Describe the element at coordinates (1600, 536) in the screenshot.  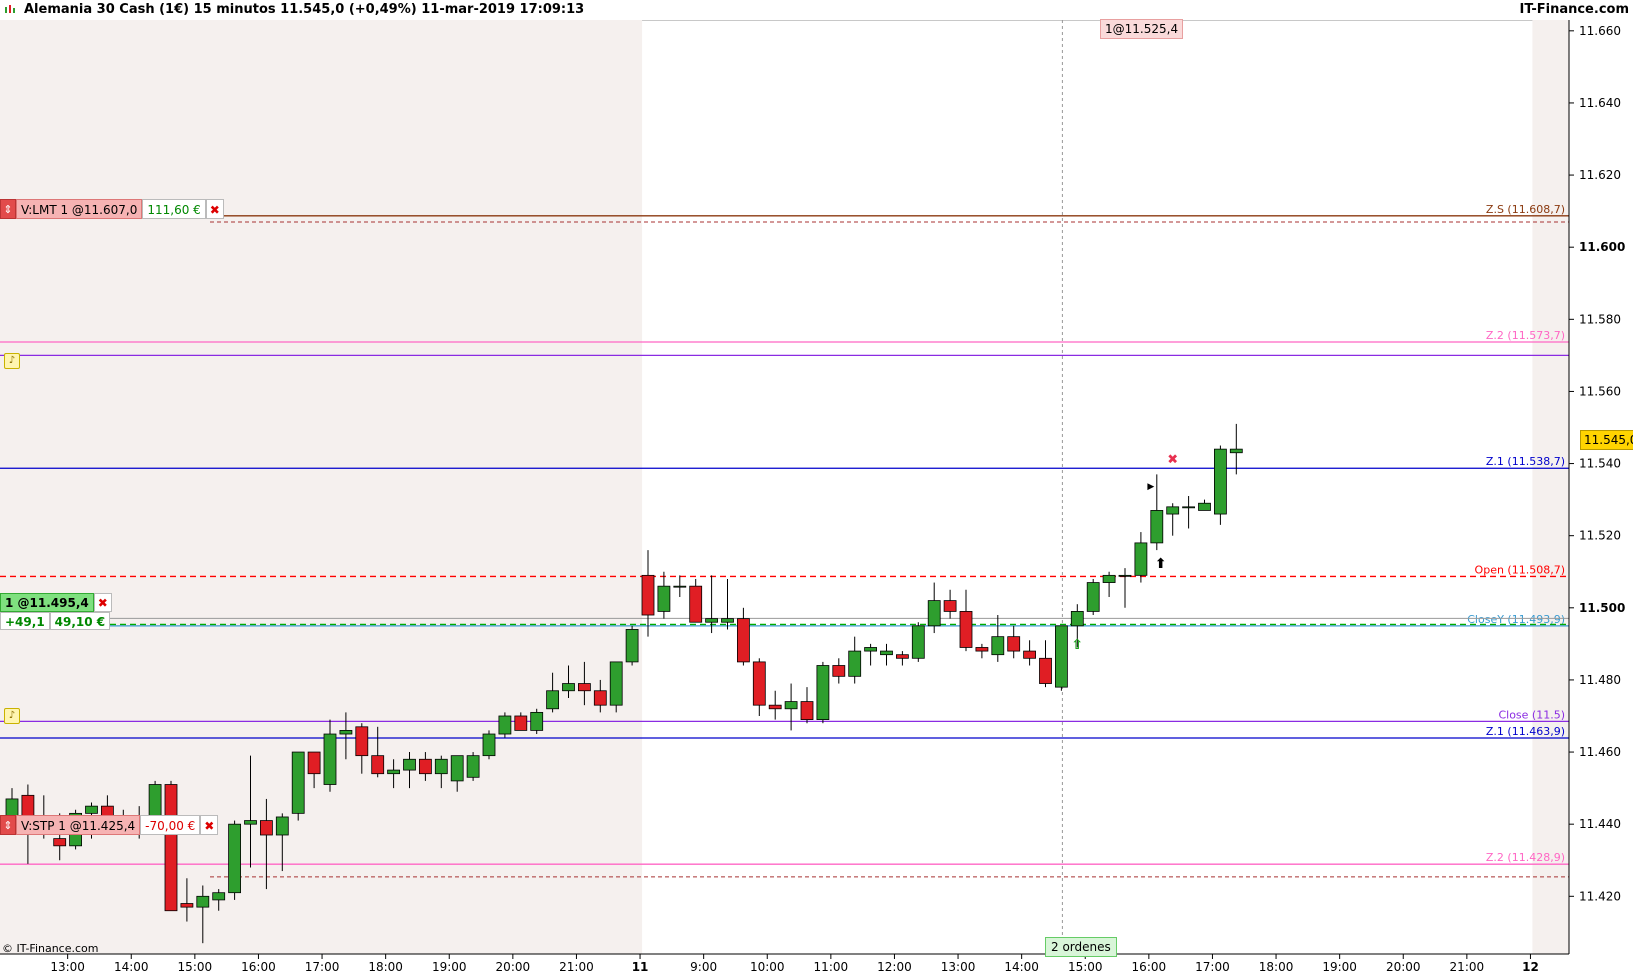
I see `y-tick-label: 11.520` at that location.